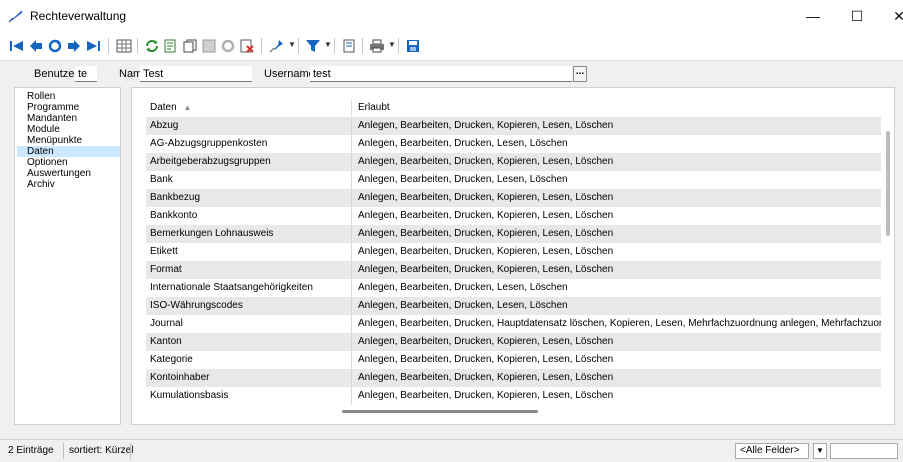 This screenshot has height=462, width=903. I want to click on maximize-button: ☐, so click(857, 16).